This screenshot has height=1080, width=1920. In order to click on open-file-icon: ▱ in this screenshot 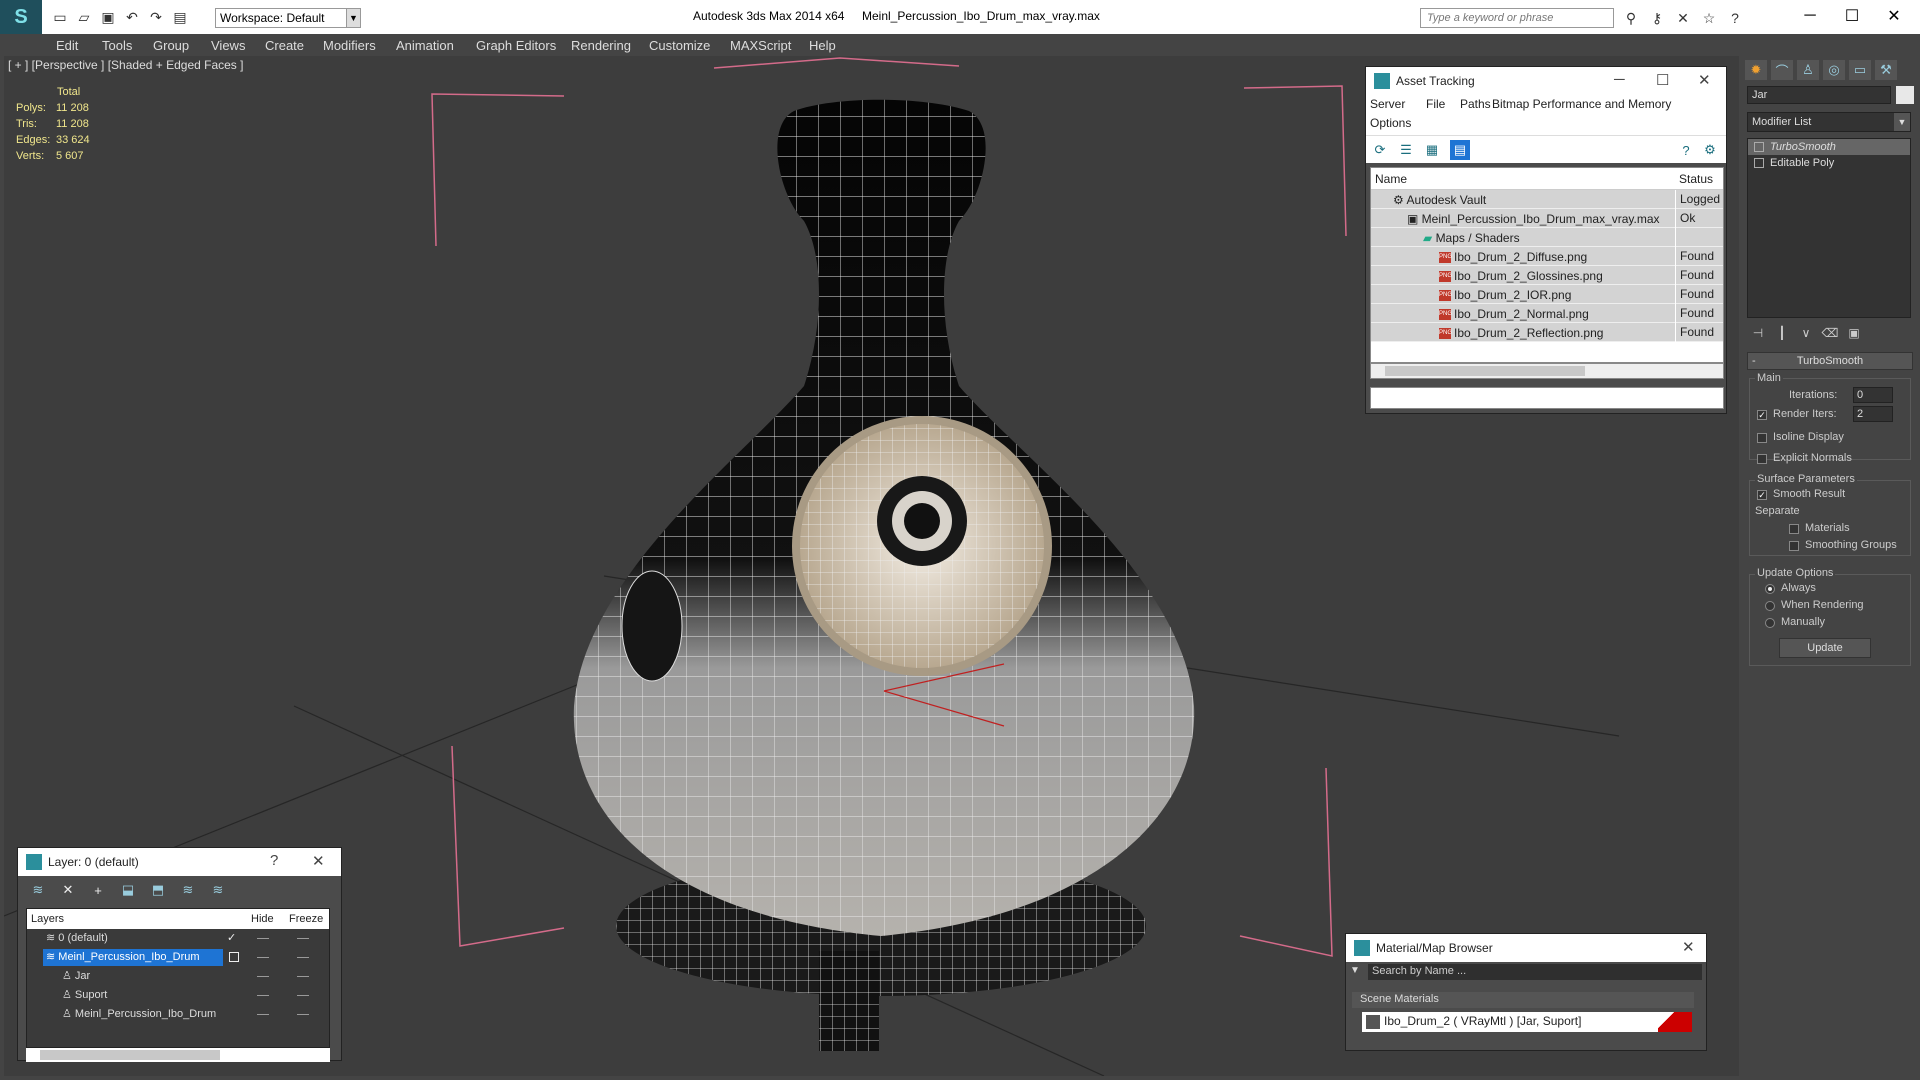, I will do `click(84, 17)`.